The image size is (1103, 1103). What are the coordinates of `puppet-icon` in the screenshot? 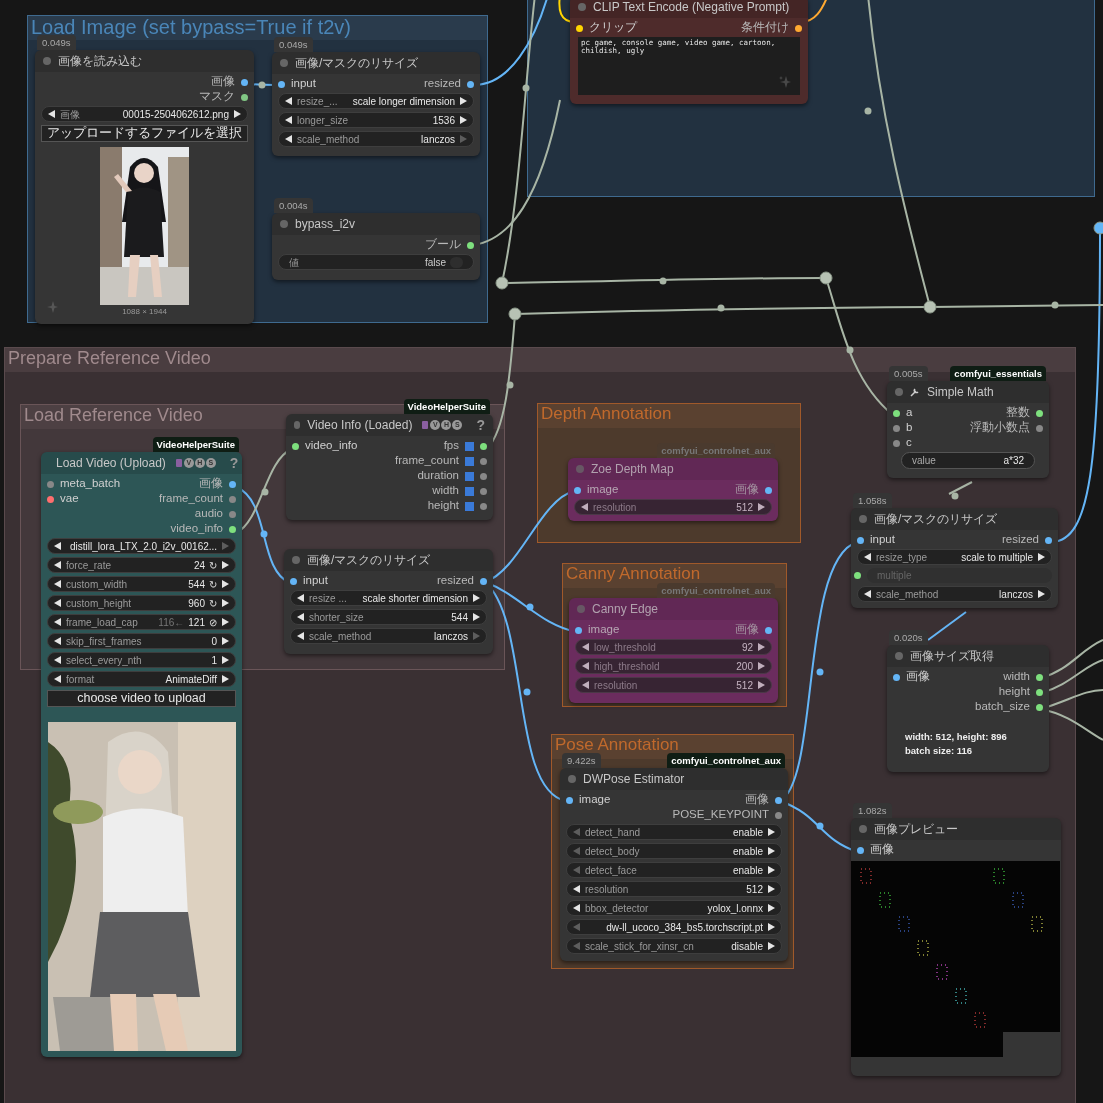 It's located at (178, 463).